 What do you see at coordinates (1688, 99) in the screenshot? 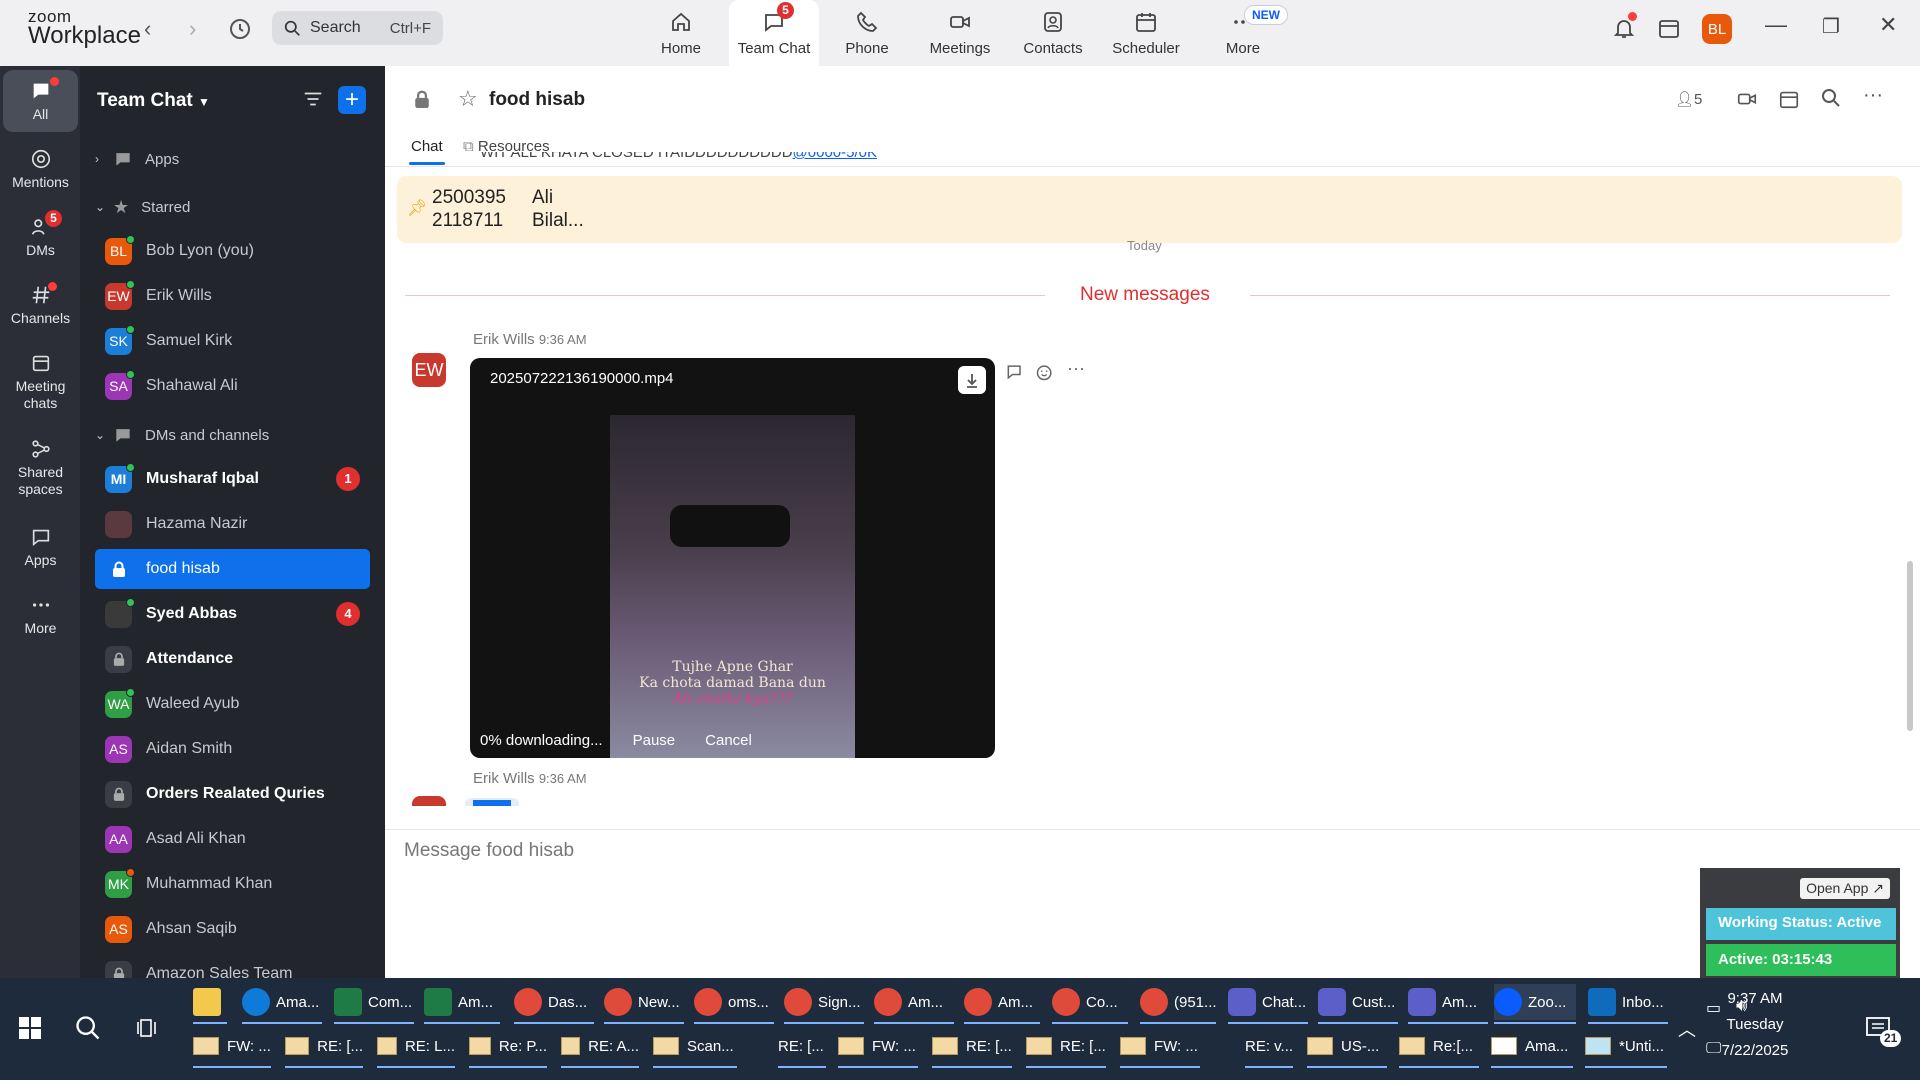
I see `members-button: 👤︎5` at bounding box center [1688, 99].